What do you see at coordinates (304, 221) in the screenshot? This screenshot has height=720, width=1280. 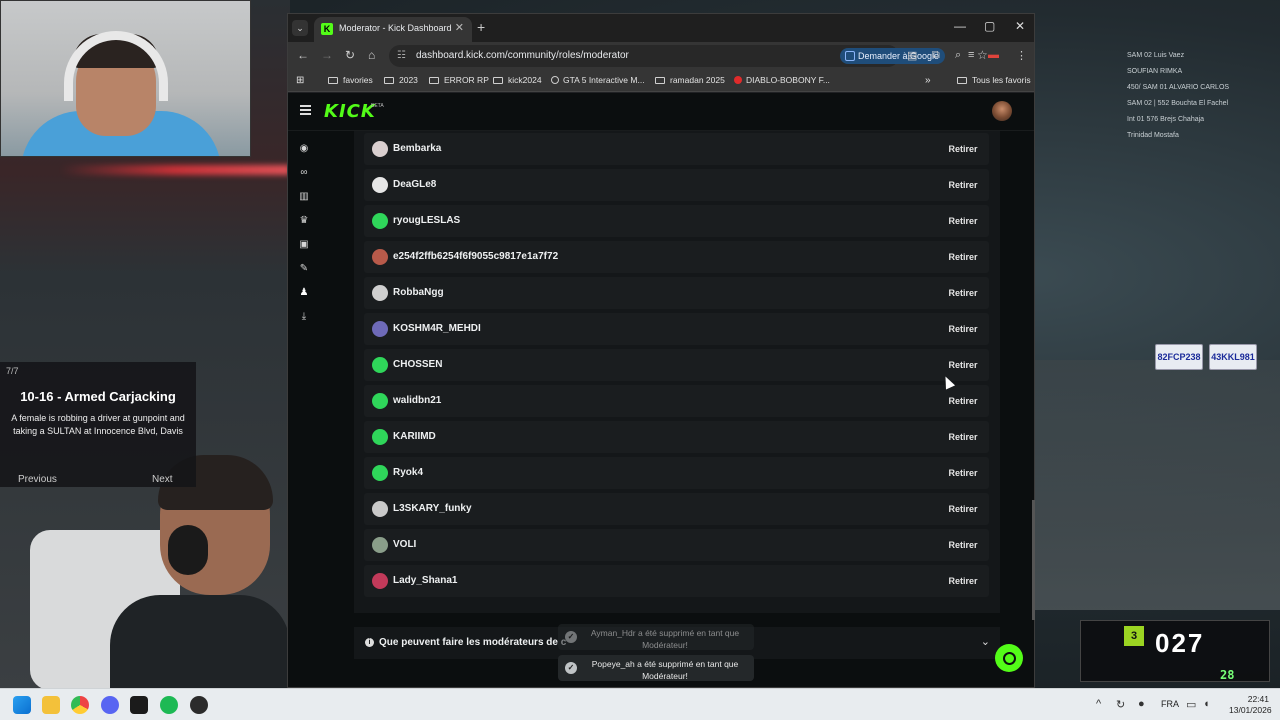 I see `trophy-icon: ♛` at bounding box center [304, 221].